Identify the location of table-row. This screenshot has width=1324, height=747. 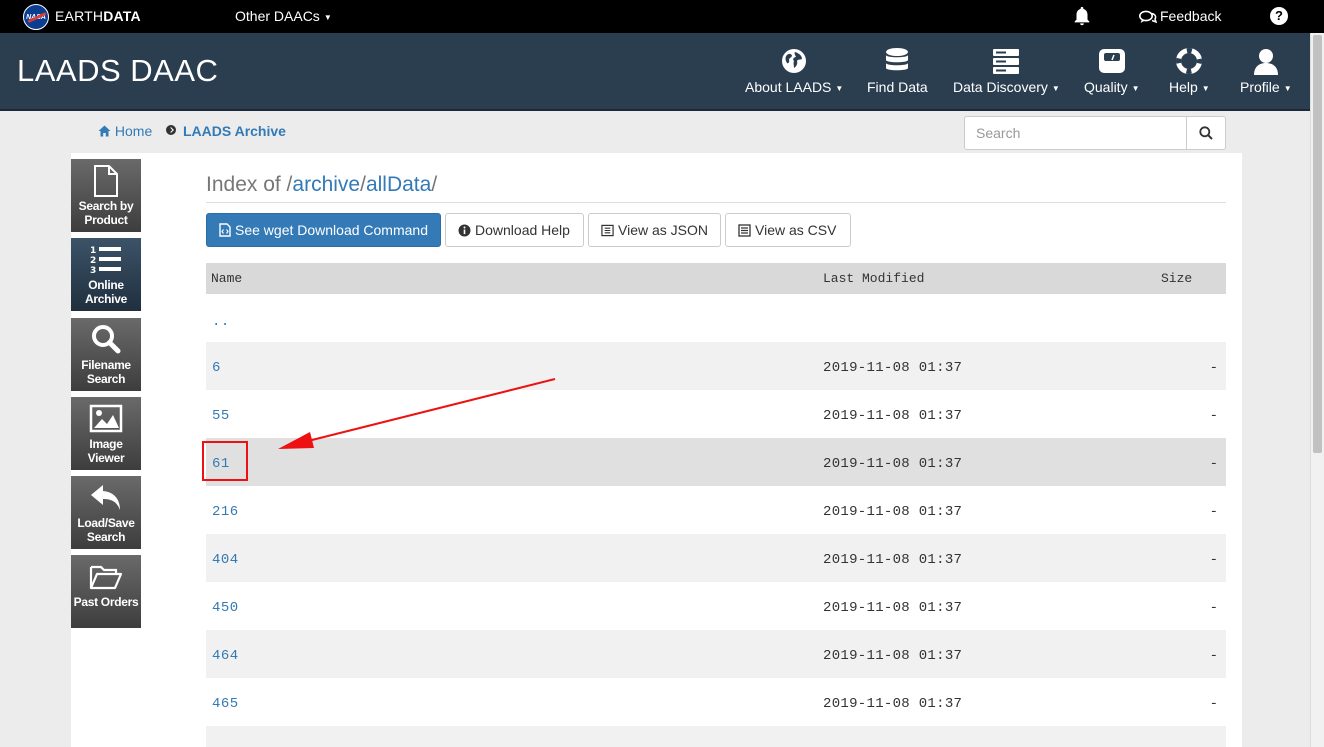
(716, 736).